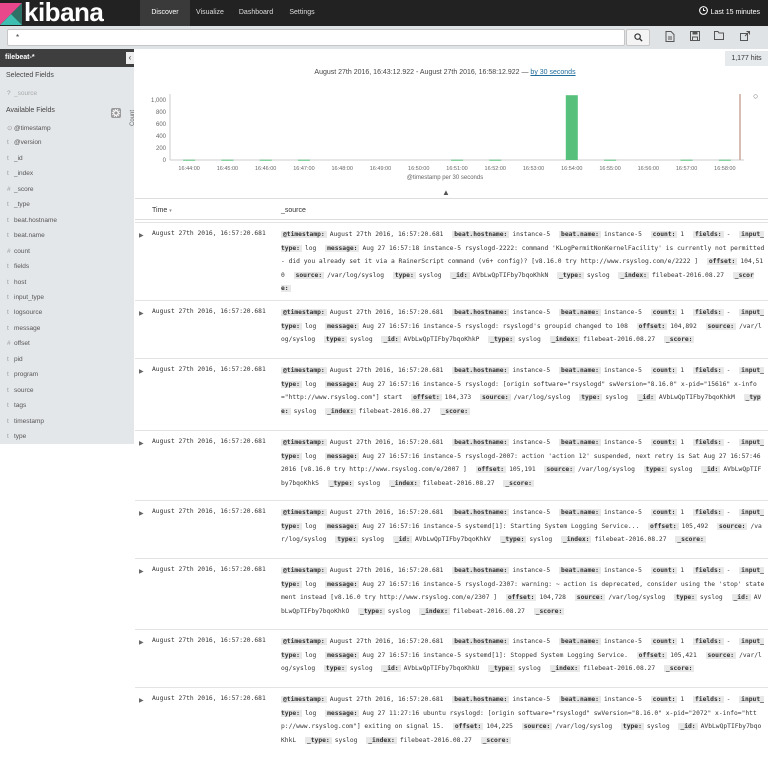  What do you see at coordinates (209, 233) in the screenshot?
I see `row-timestamp: August 27th 2016, 16:57:20.681` at bounding box center [209, 233].